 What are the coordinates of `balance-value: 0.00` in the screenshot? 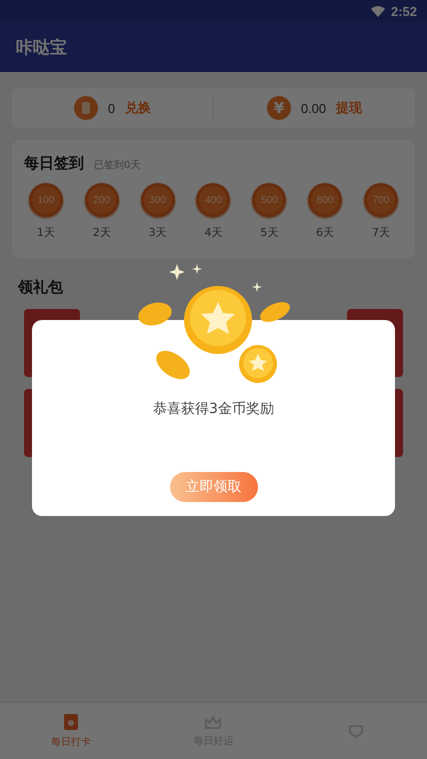 It's located at (313, 108).